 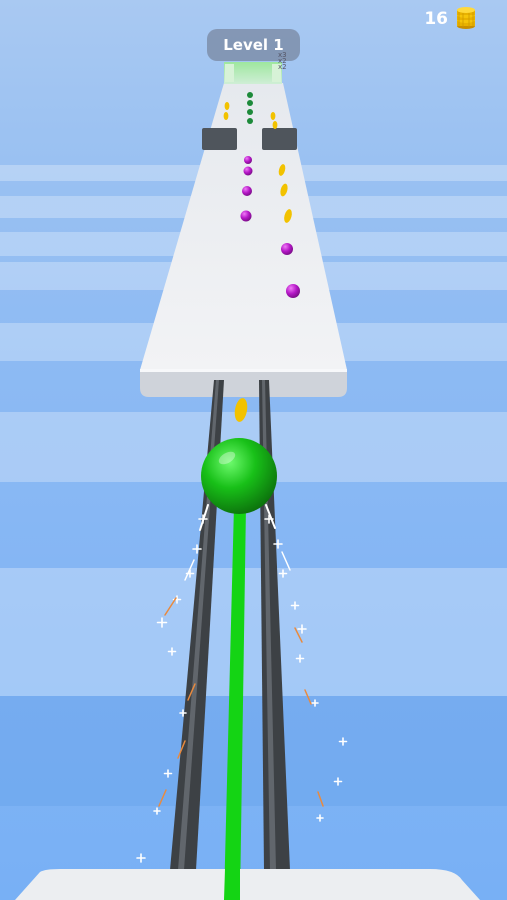 What do you see at coordinates (279, 139) in the screenshot?
I see `obstacle-block-right` at bounding box center [279, 139].